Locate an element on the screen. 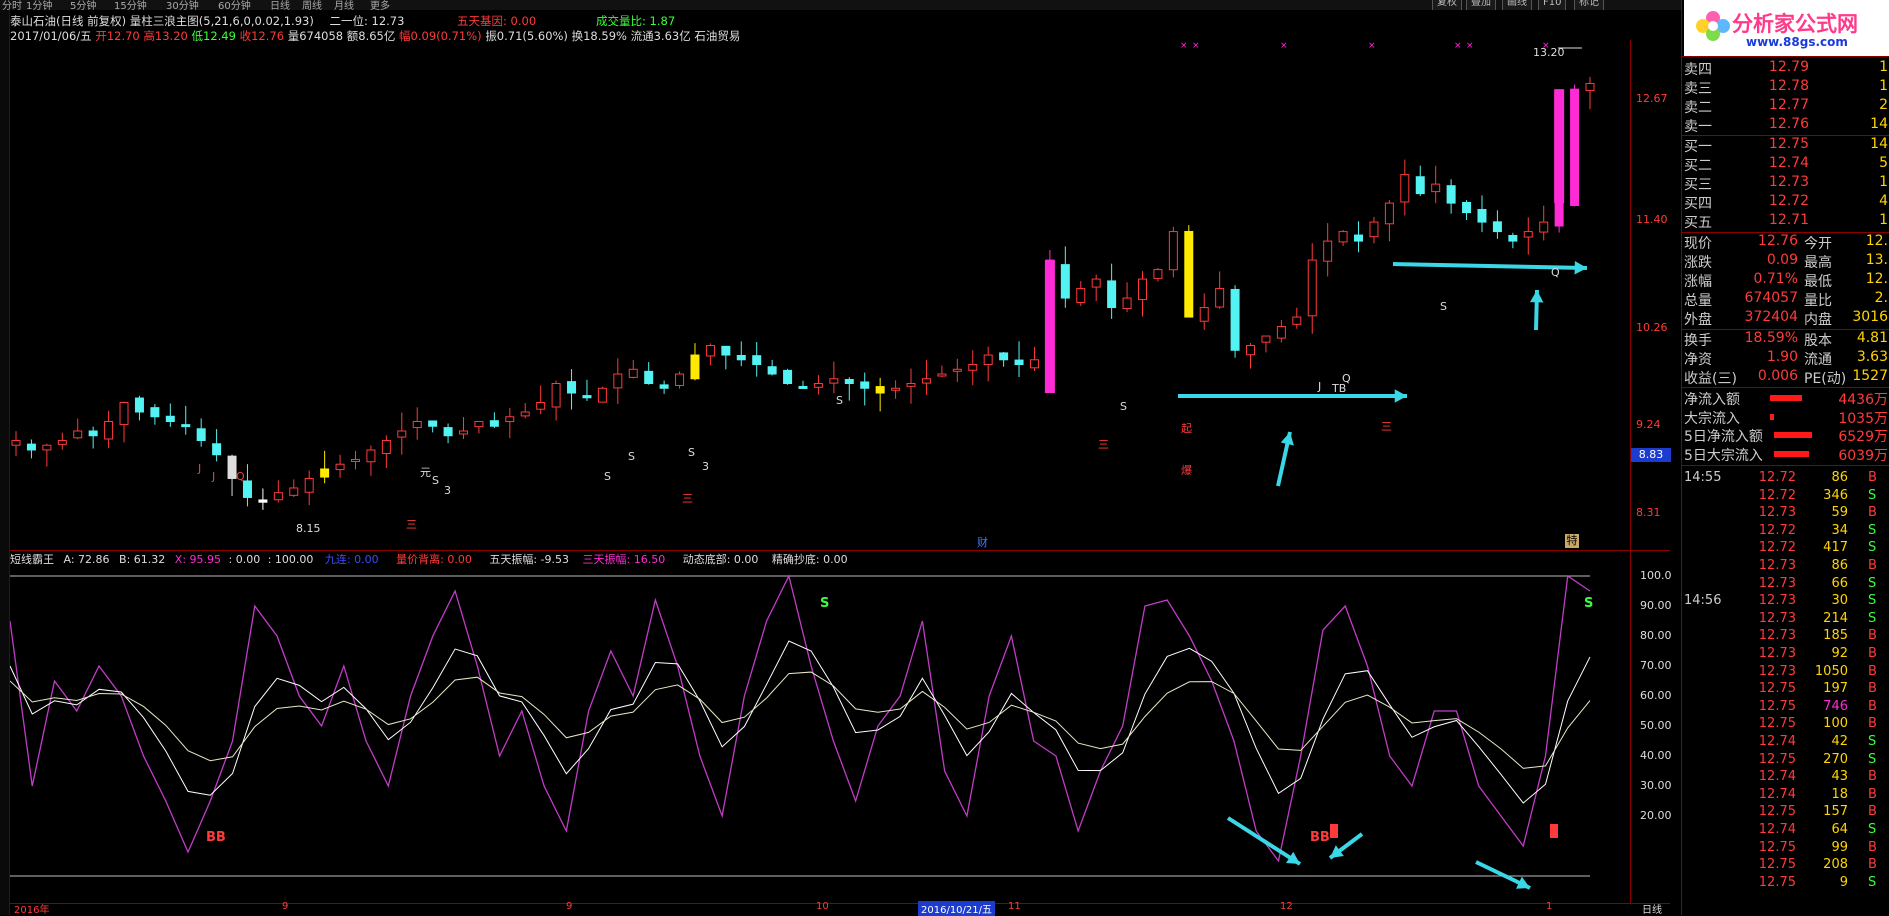  tick-row: 14:56 12.73 30 S is located at coordinates (1785, 602).